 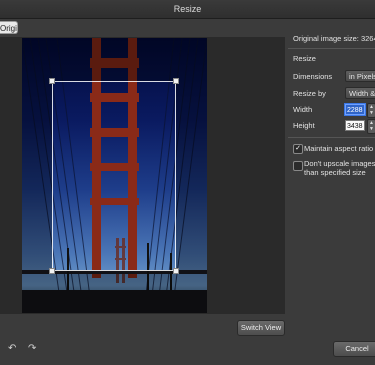 I want to click on resize-by-select: Width & H, so click(x=360, y=93).